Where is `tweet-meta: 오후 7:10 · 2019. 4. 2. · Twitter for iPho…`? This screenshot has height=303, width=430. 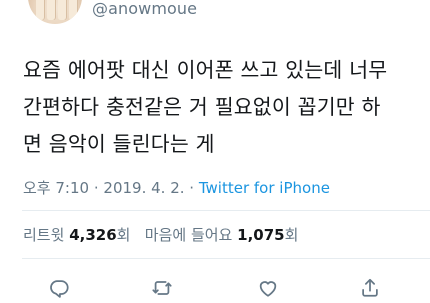 tweet-meta: 오후 7:10 · 2019. 4. 2. · Twitter for iPho… is located at coordinates (176, 187).